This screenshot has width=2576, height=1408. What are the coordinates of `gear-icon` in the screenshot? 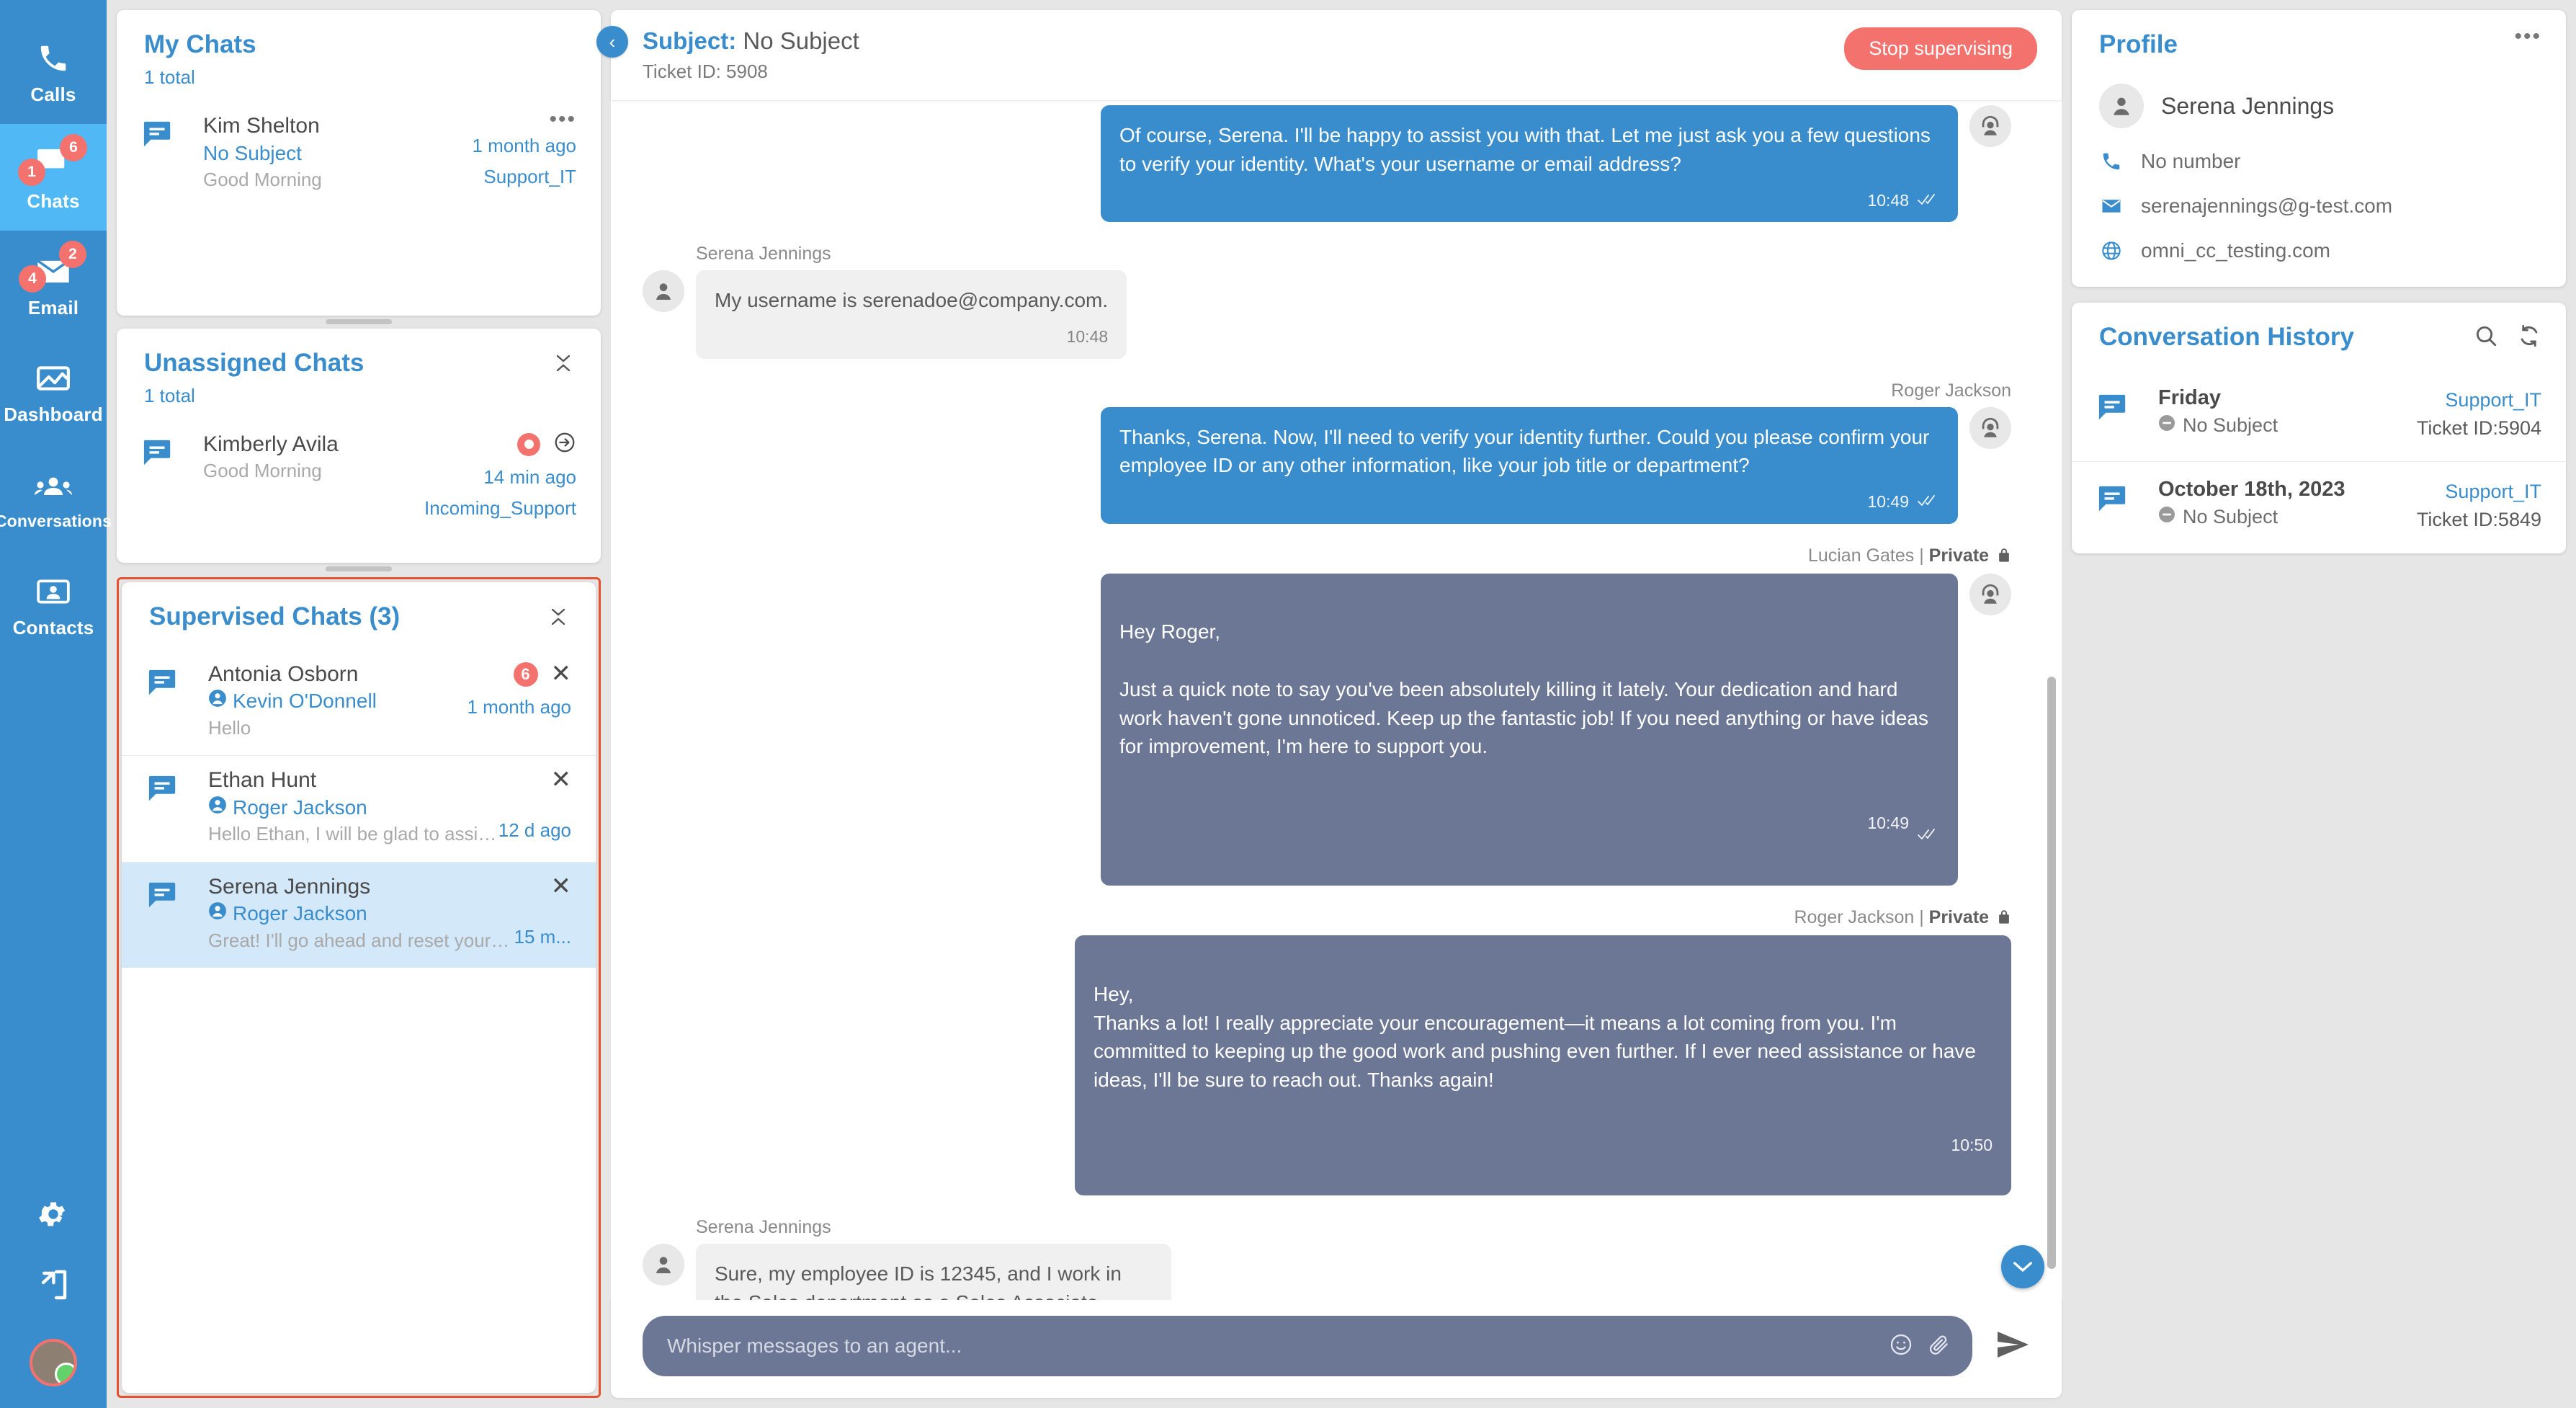 It's located at (53, 1216).